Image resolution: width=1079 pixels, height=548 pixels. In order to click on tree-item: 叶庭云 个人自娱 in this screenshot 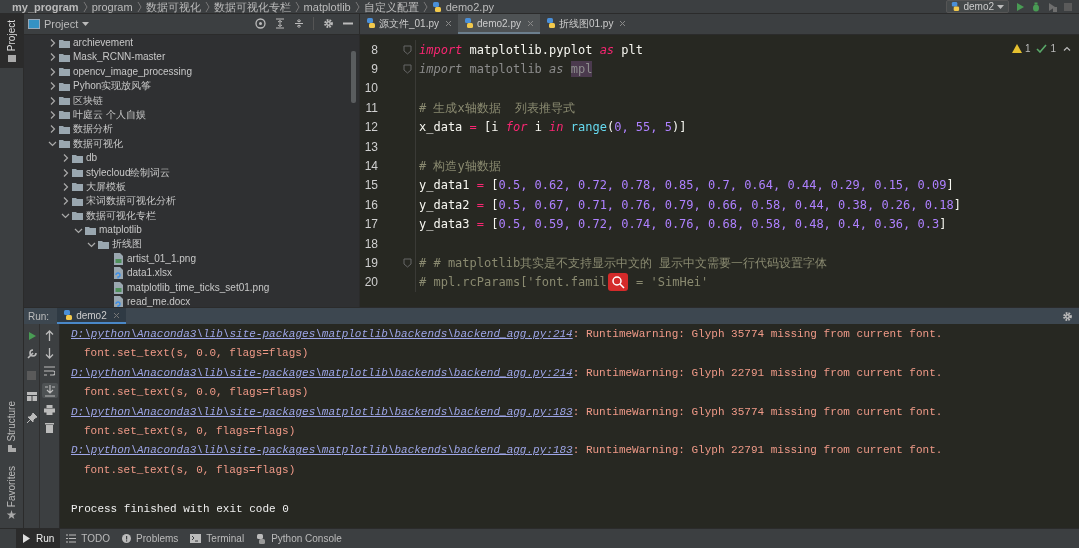, I will do `click(191, 115)`.